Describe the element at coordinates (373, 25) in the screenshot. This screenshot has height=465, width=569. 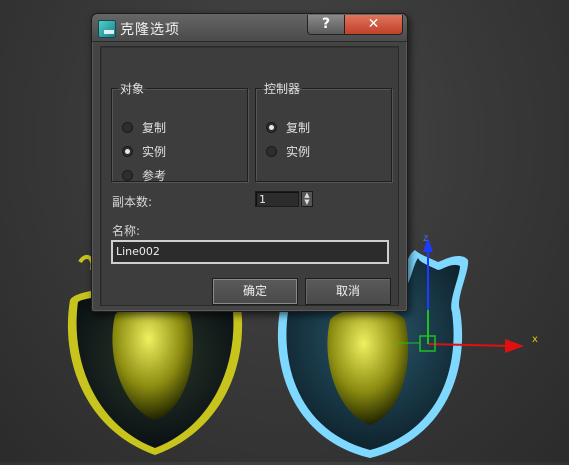
I see `close-button: ✕` at that location.